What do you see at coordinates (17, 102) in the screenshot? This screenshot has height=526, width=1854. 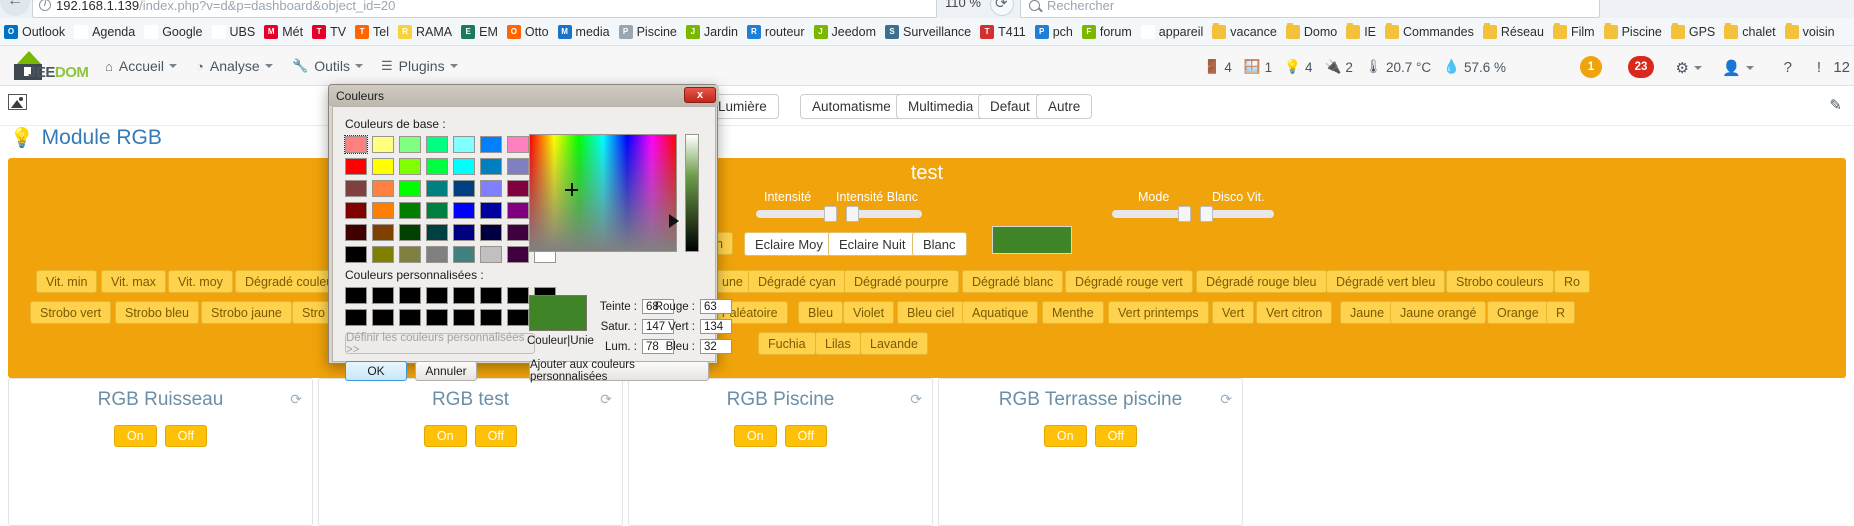 I see `image-icon` at bounding box center [17, 102].